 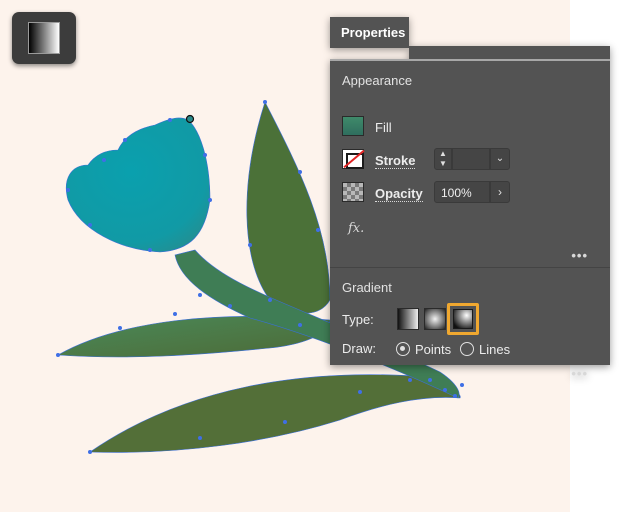 I want to click on fx-effects-button: fx., so click(x=356, y=228).